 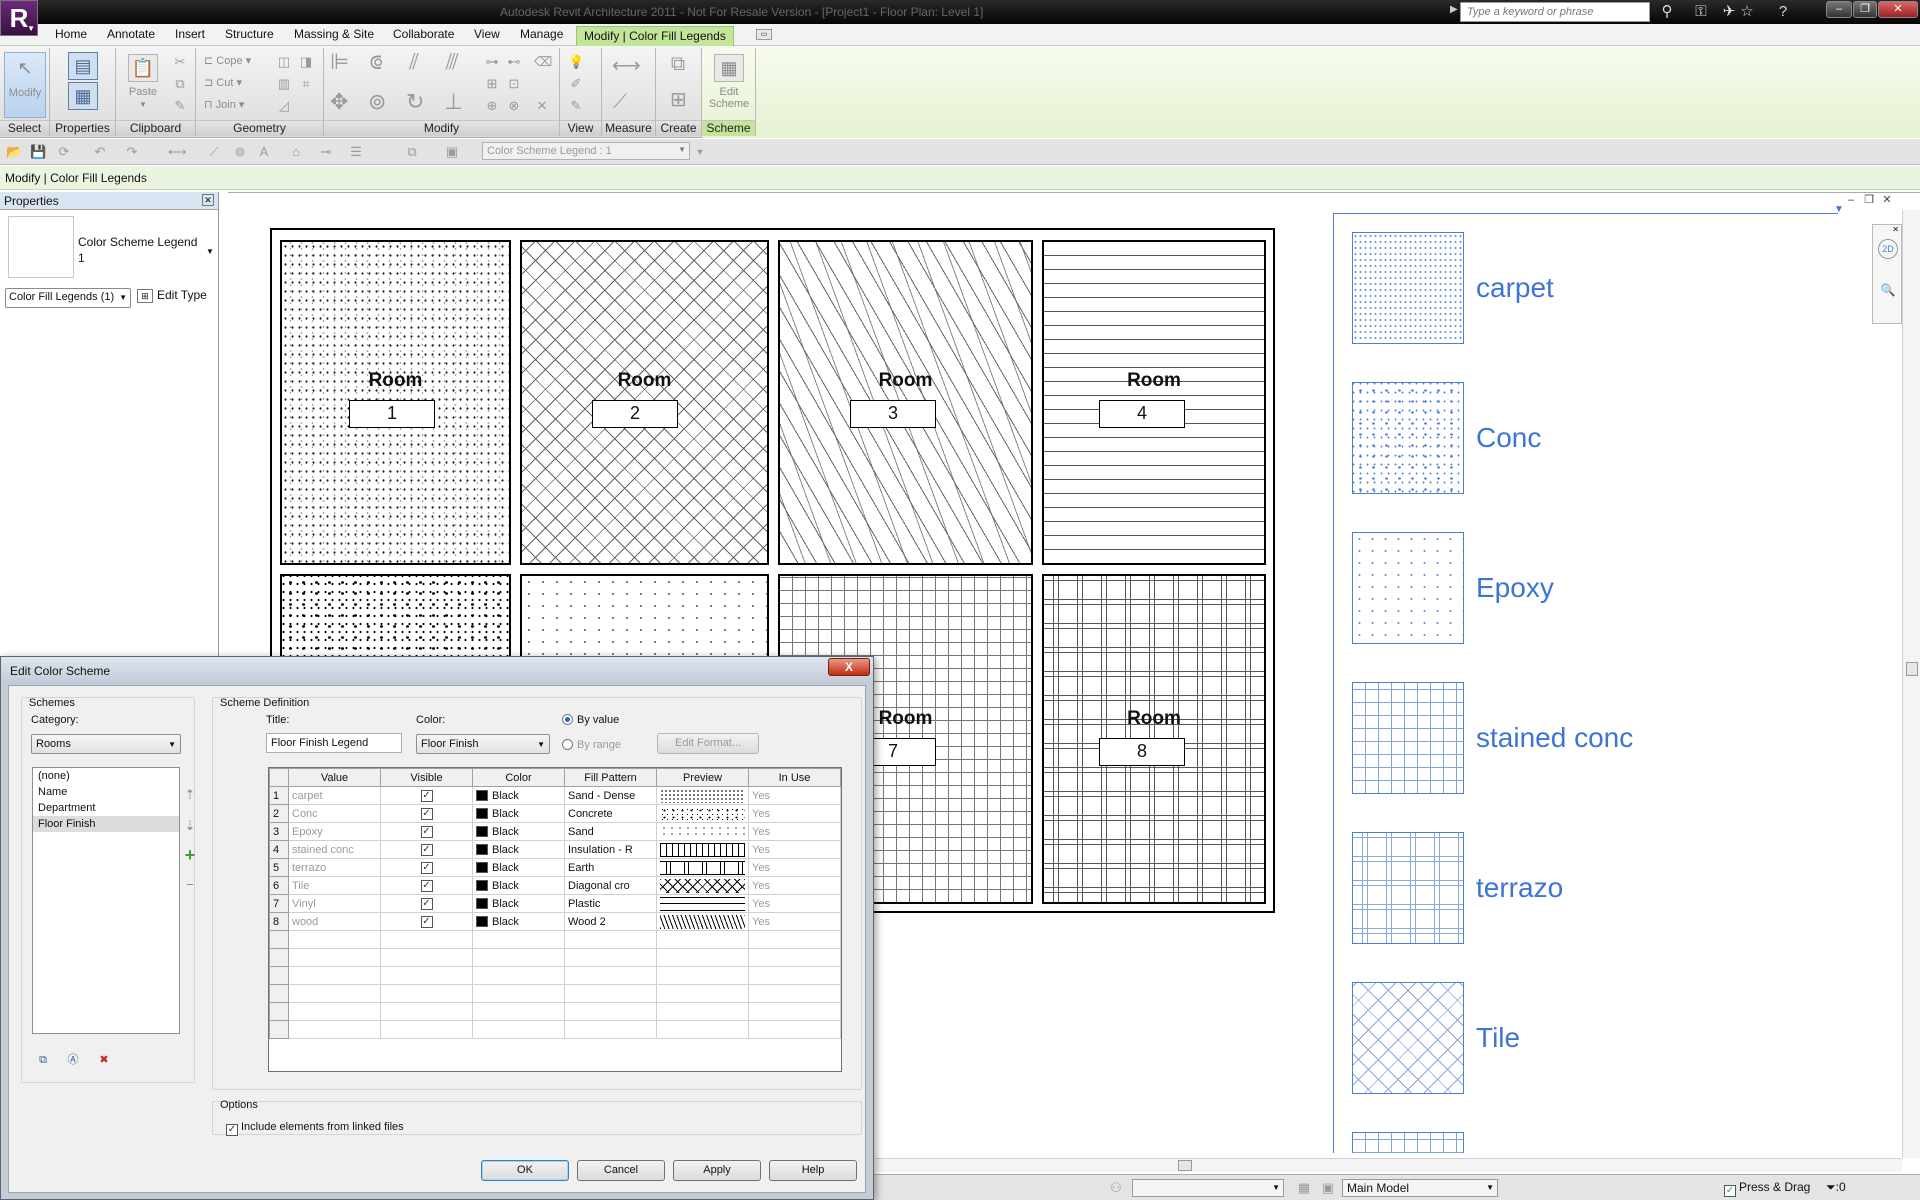 What do you see at coordinates (208, 200) in the screenshot?
I see `close-icon: ✕` at bounding box center [208, 200].